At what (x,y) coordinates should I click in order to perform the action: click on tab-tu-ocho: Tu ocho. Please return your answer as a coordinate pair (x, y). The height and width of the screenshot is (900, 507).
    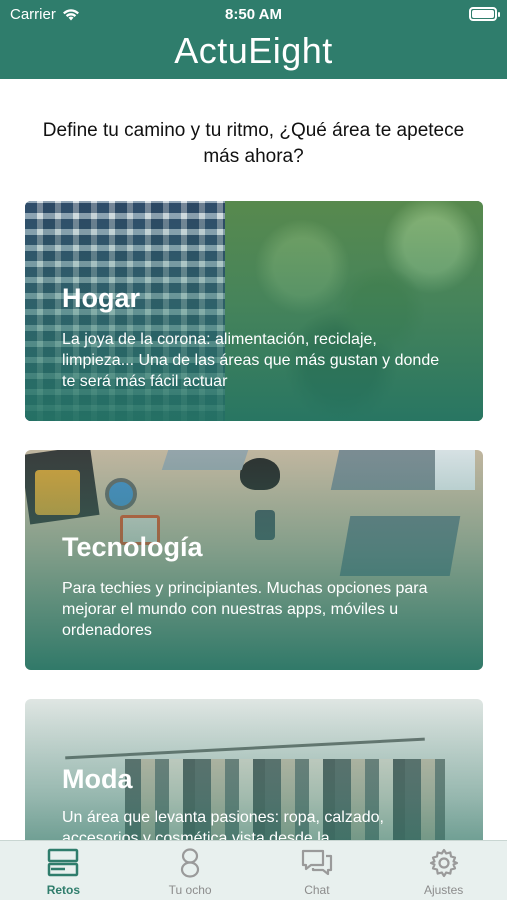
    Looking at the image, I should click on (190, 870).